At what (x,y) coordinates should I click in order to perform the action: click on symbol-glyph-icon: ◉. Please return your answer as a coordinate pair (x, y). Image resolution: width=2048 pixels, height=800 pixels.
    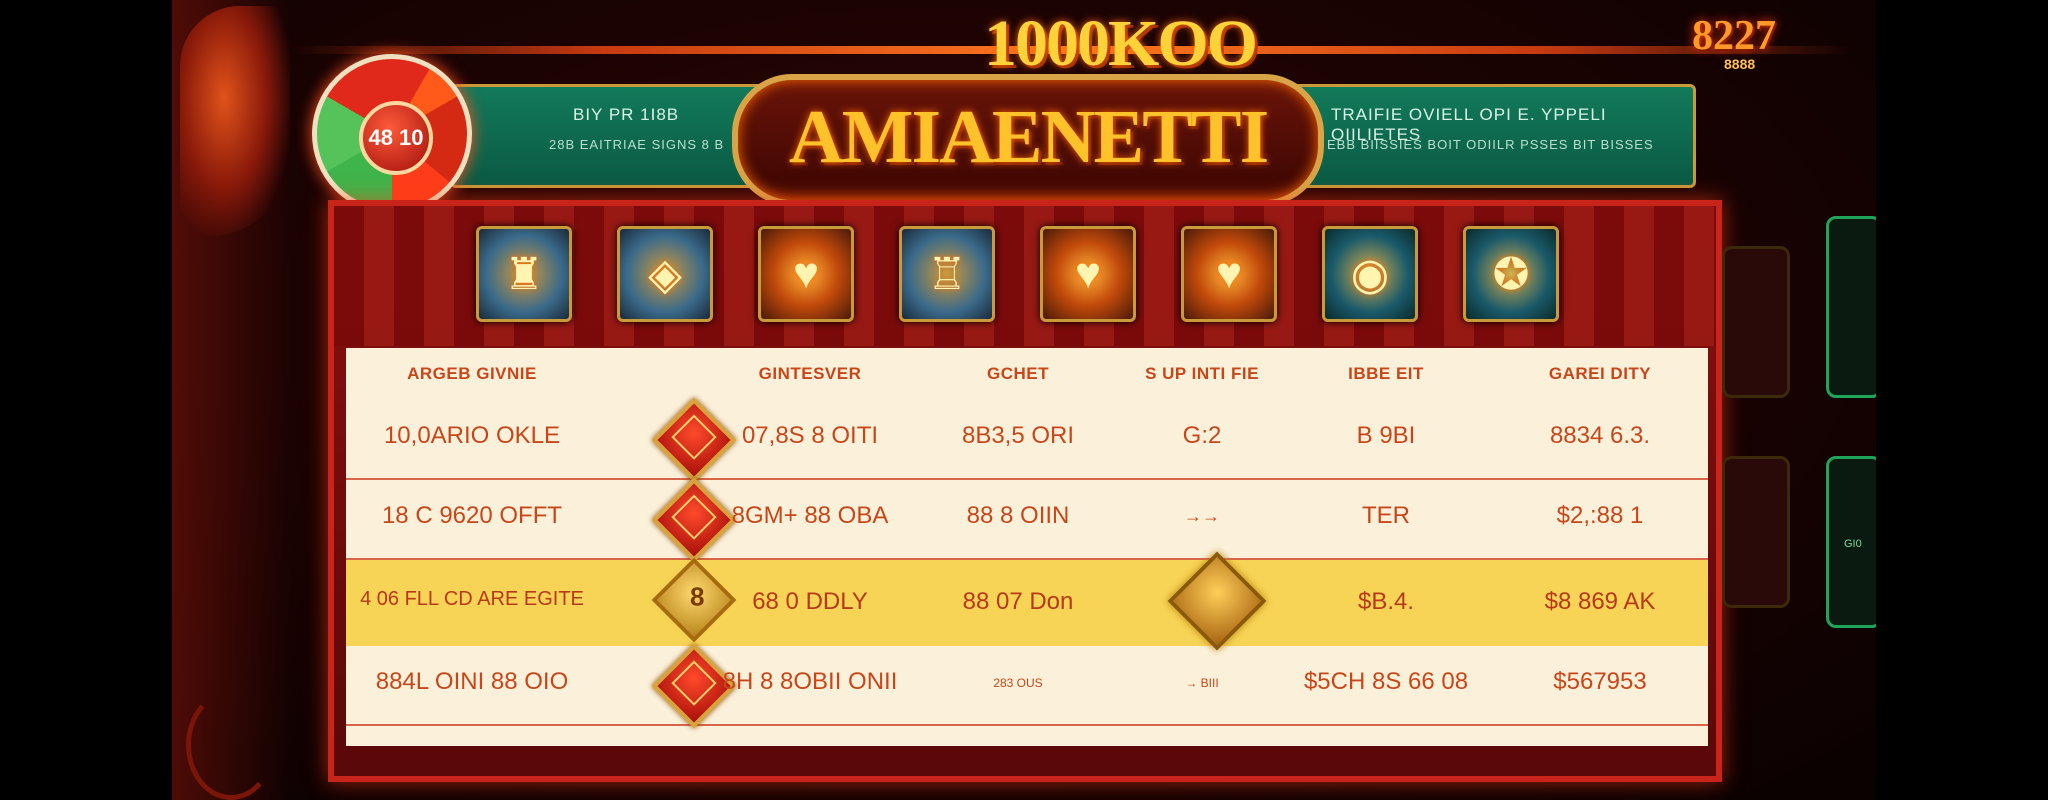
    Looking at the image, I should click on (1370, 274).